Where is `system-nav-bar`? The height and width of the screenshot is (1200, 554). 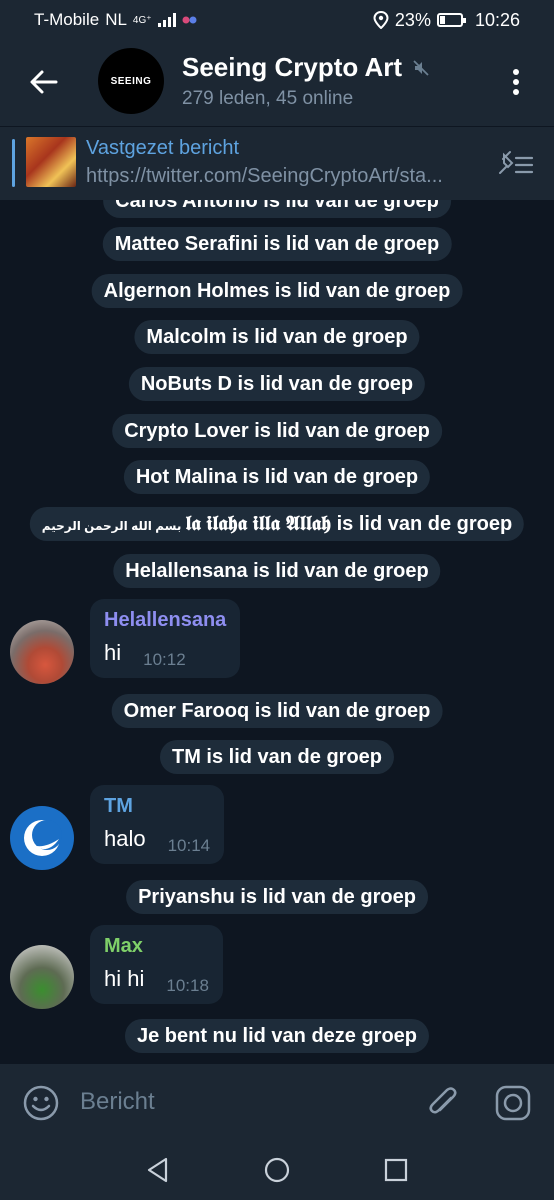
system-nav-bar is located at coordinates (277, 1170).